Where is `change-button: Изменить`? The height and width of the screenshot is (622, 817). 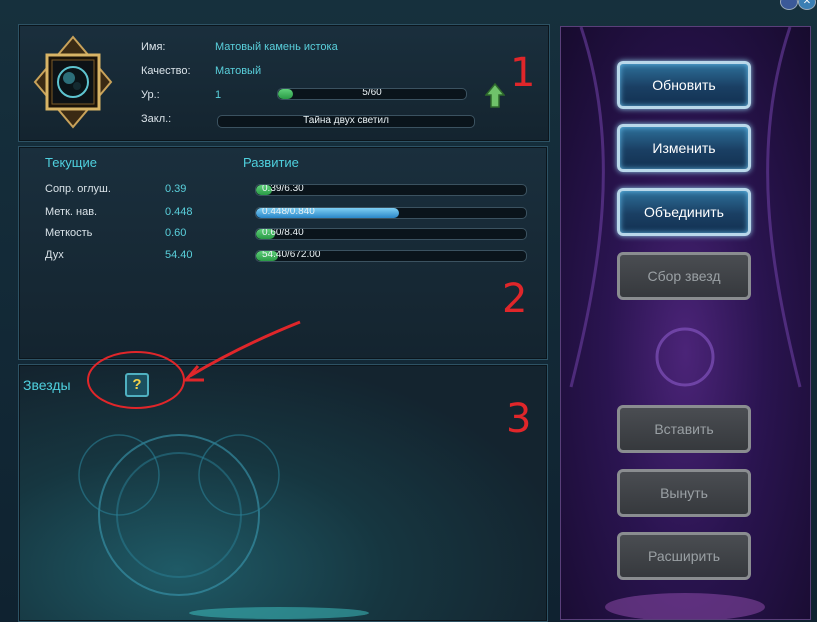
change-button: Изменить is located at coordinates (684, 148).